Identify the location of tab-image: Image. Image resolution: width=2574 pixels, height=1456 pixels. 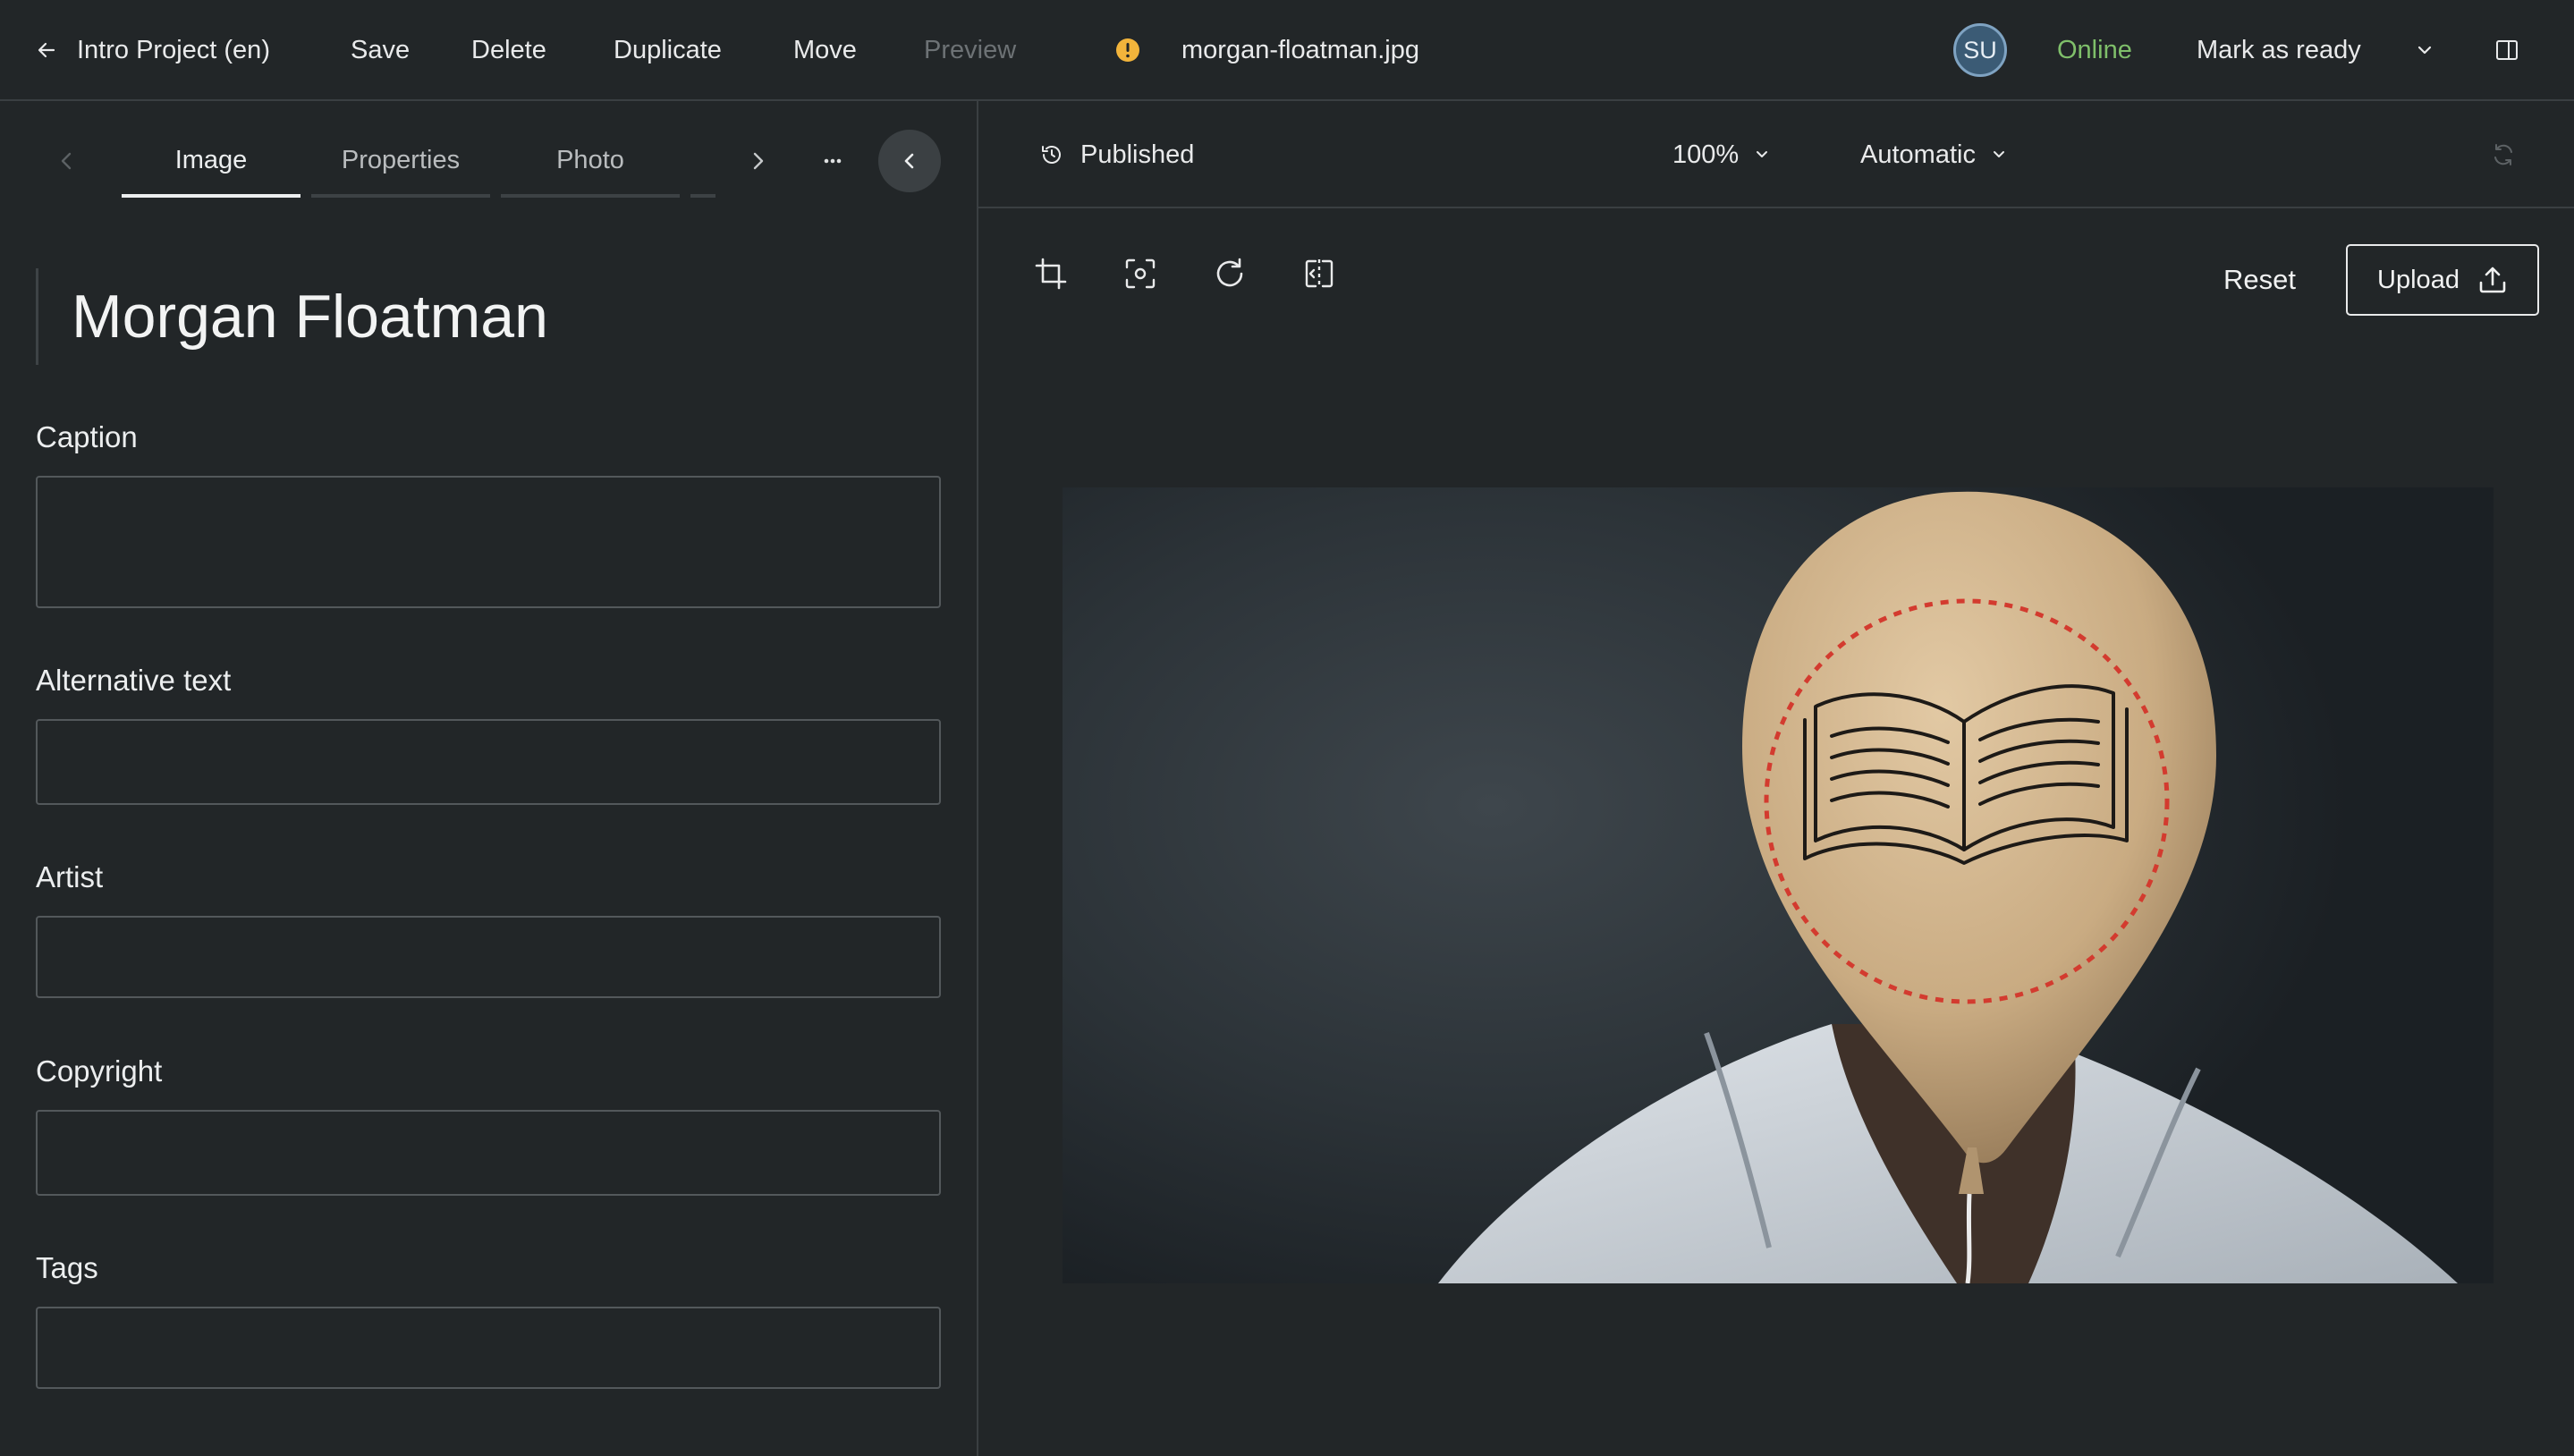
(211, 168).